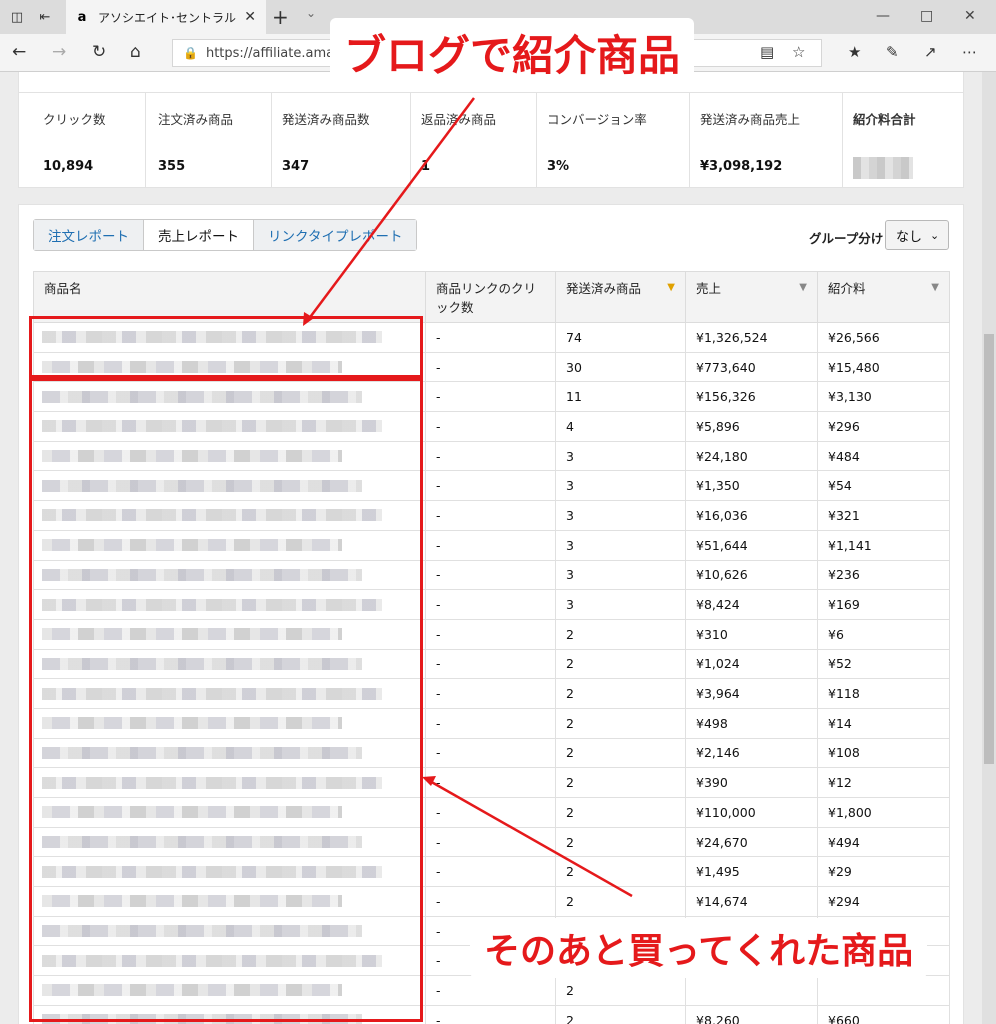 The image size is (996, 1024). What do you see at coordinates (335, 235) in the screenshot?
I see `tab-link-type-report: リンクタイプレポート` at bounding box center [335, 235].